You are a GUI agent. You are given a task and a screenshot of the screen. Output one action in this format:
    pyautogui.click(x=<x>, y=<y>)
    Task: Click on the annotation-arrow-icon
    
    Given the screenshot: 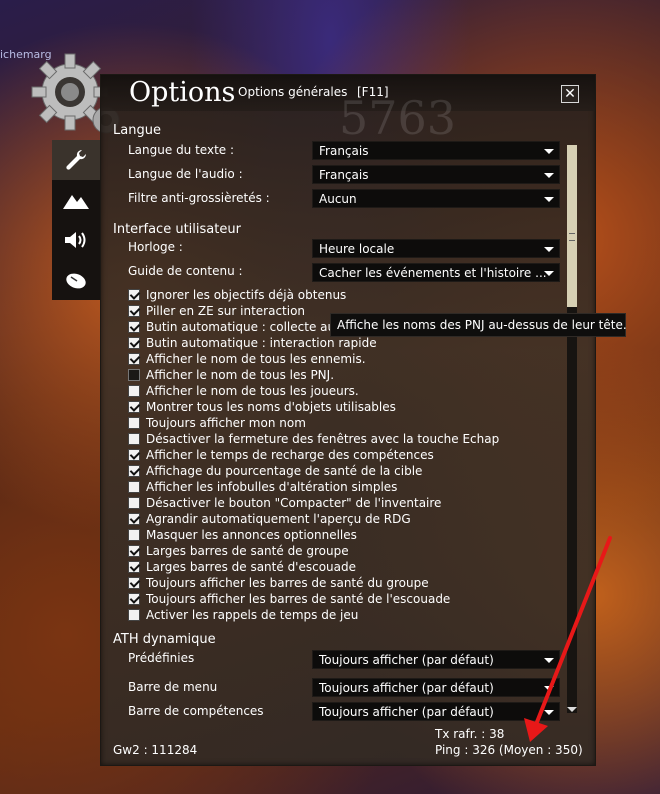 What is the action you would take?
    pyautogui.click(x=568, y=639)
    